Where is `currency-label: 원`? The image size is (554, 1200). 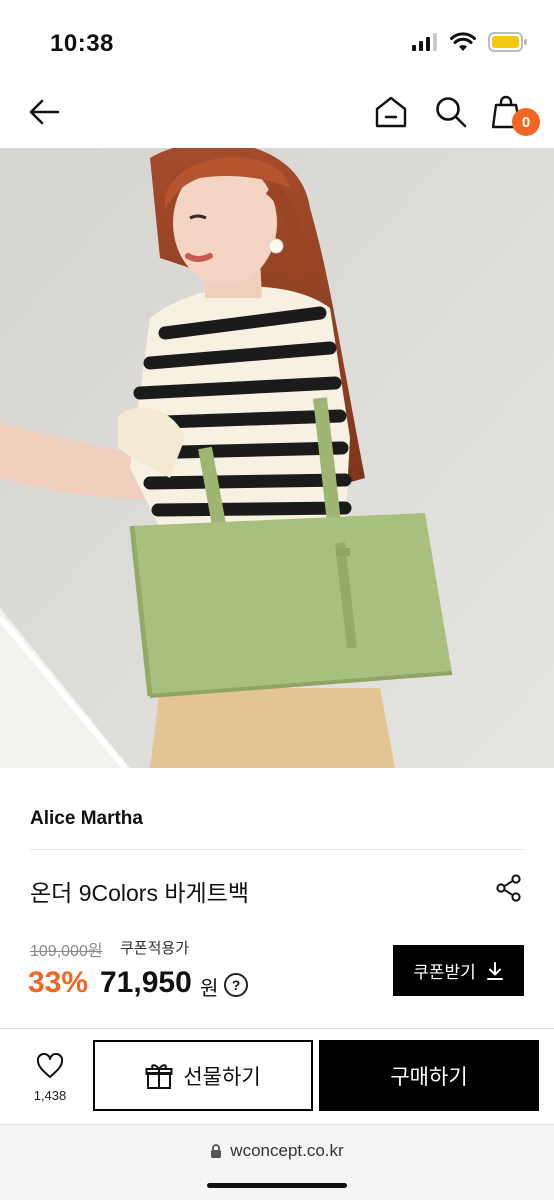 currency-label: 원 is located at coordinates (209, 989).